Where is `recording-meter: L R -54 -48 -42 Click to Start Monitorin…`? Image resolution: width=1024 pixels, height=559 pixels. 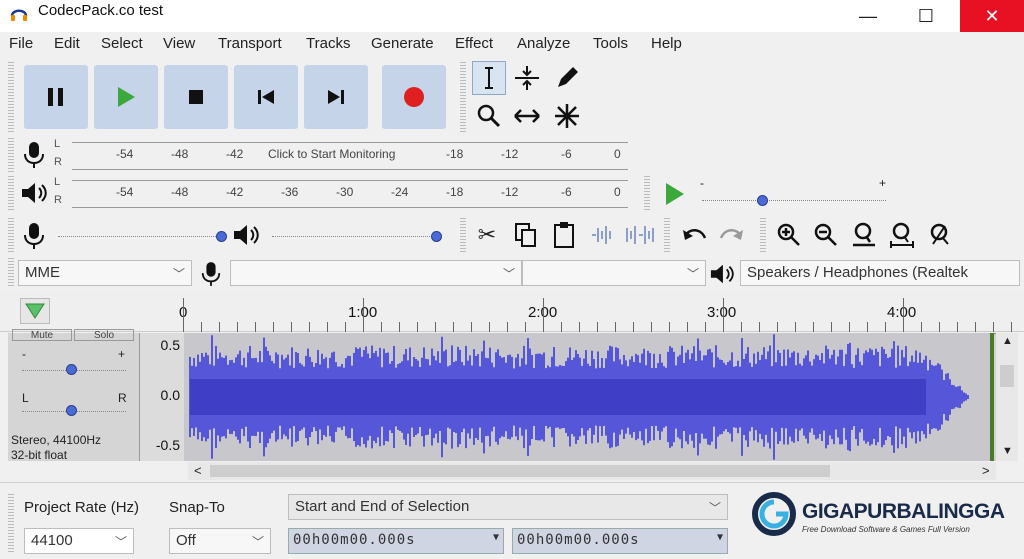 recording-meter: L R -54 -48 -42 Click to Start Monitorin… is located at coordinates (341, 156).